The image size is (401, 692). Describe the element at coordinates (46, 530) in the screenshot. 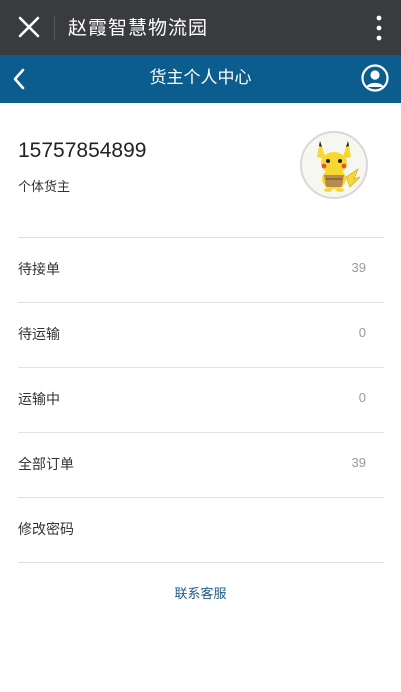

I see `menu-item-label: 修改密码` at that location.